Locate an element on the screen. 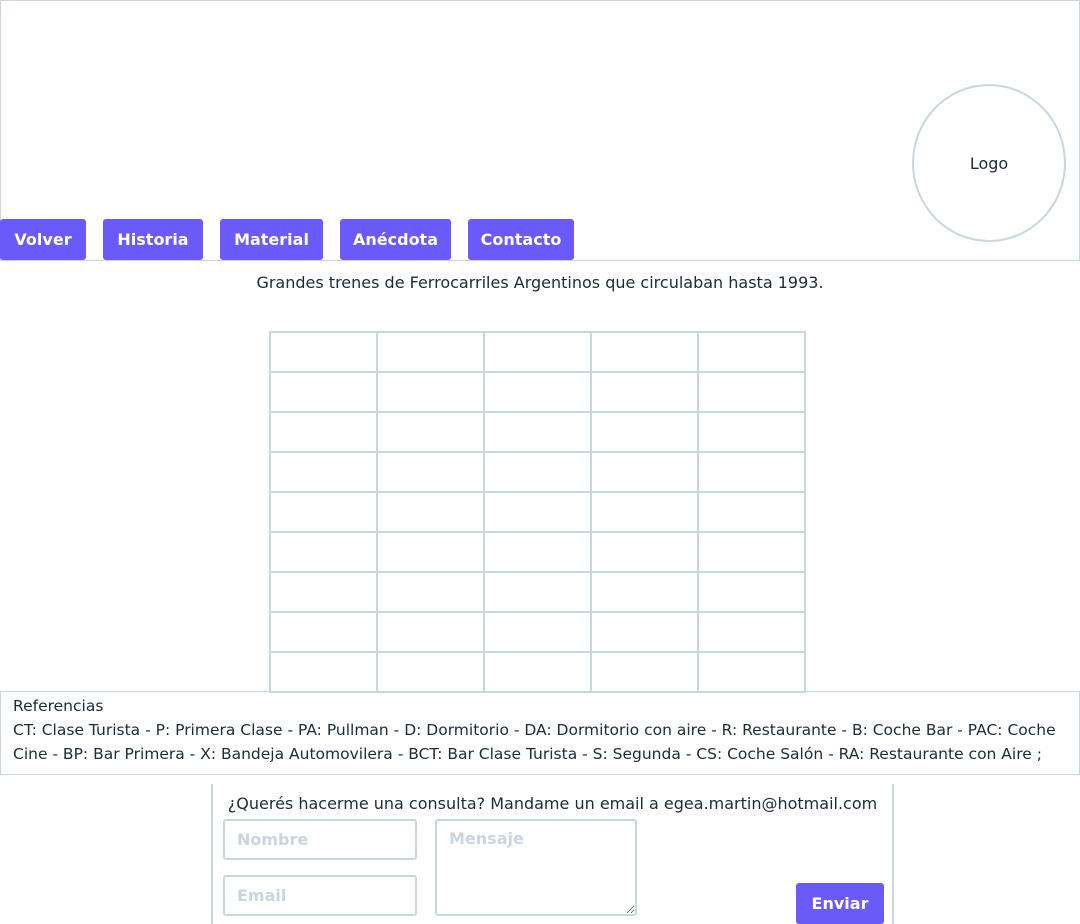  logo: Logo is located at coordinates (989, 163).